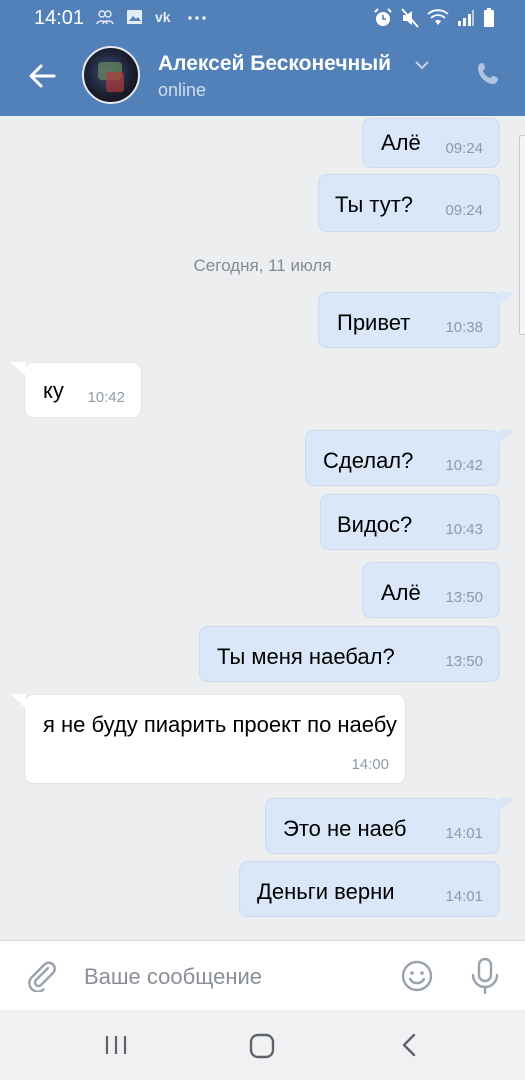 The image size is (525, 1080). I want to click on chat-header: Алексей Бесконечный online, so click(262, 76).